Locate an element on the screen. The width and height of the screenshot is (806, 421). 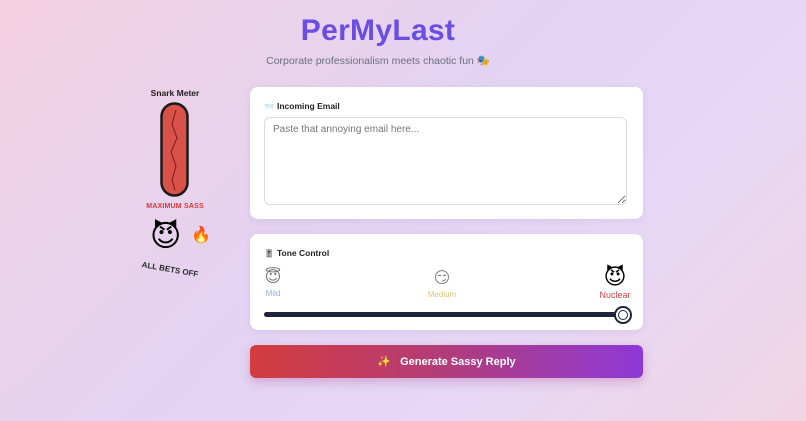
generate-reply-label: Generate Sassy Reply is located at coordinates (458, 361).